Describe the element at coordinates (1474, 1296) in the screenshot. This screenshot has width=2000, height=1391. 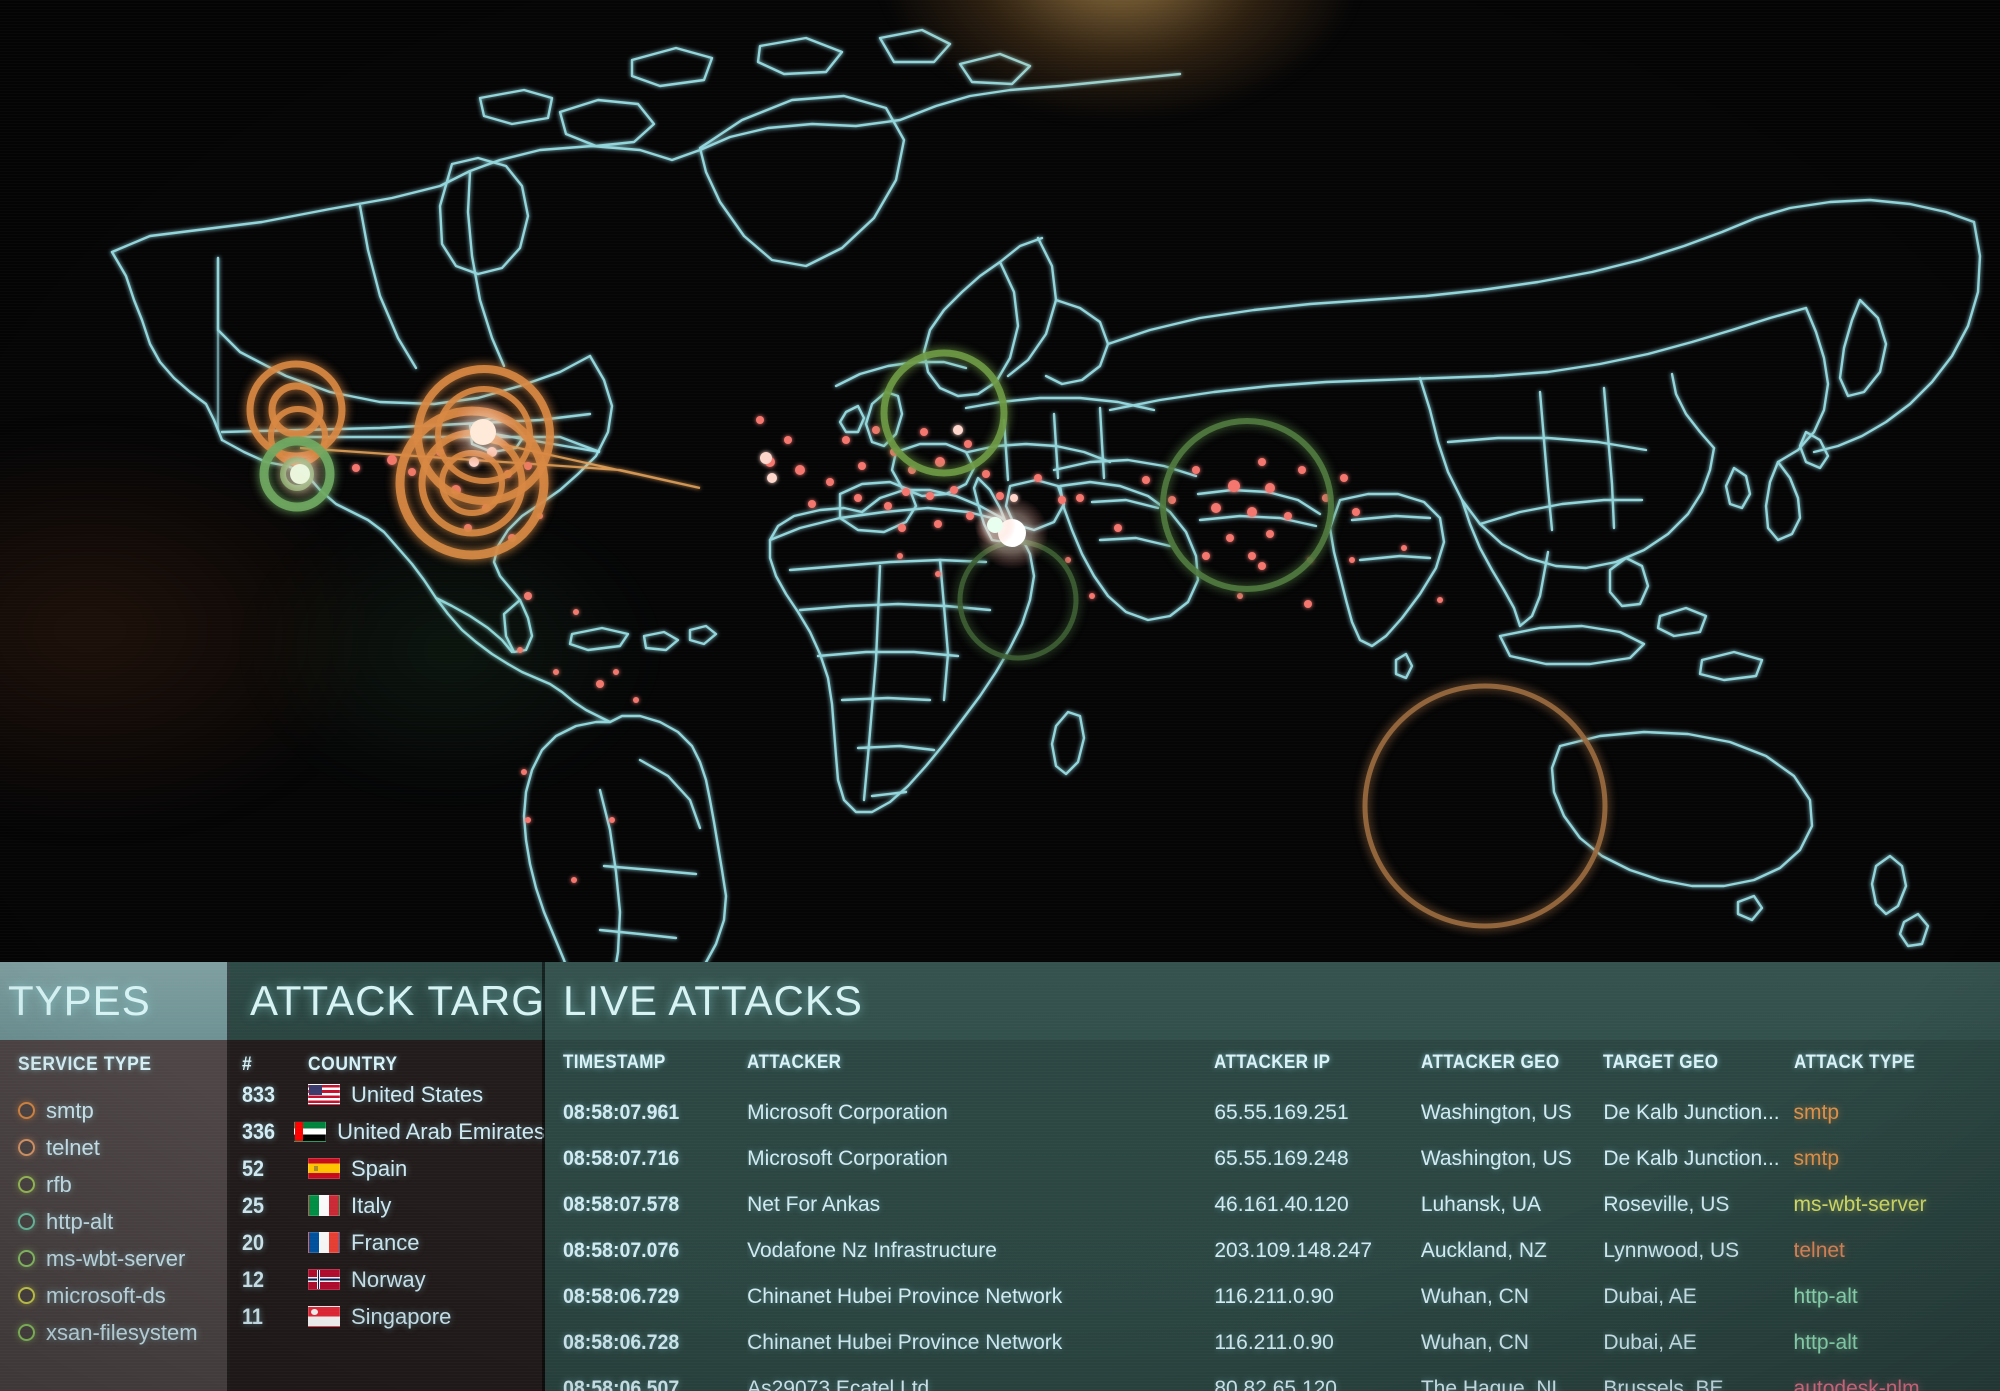
I see `live-attack-attacker-geo: Wuhan, CN` at that location.